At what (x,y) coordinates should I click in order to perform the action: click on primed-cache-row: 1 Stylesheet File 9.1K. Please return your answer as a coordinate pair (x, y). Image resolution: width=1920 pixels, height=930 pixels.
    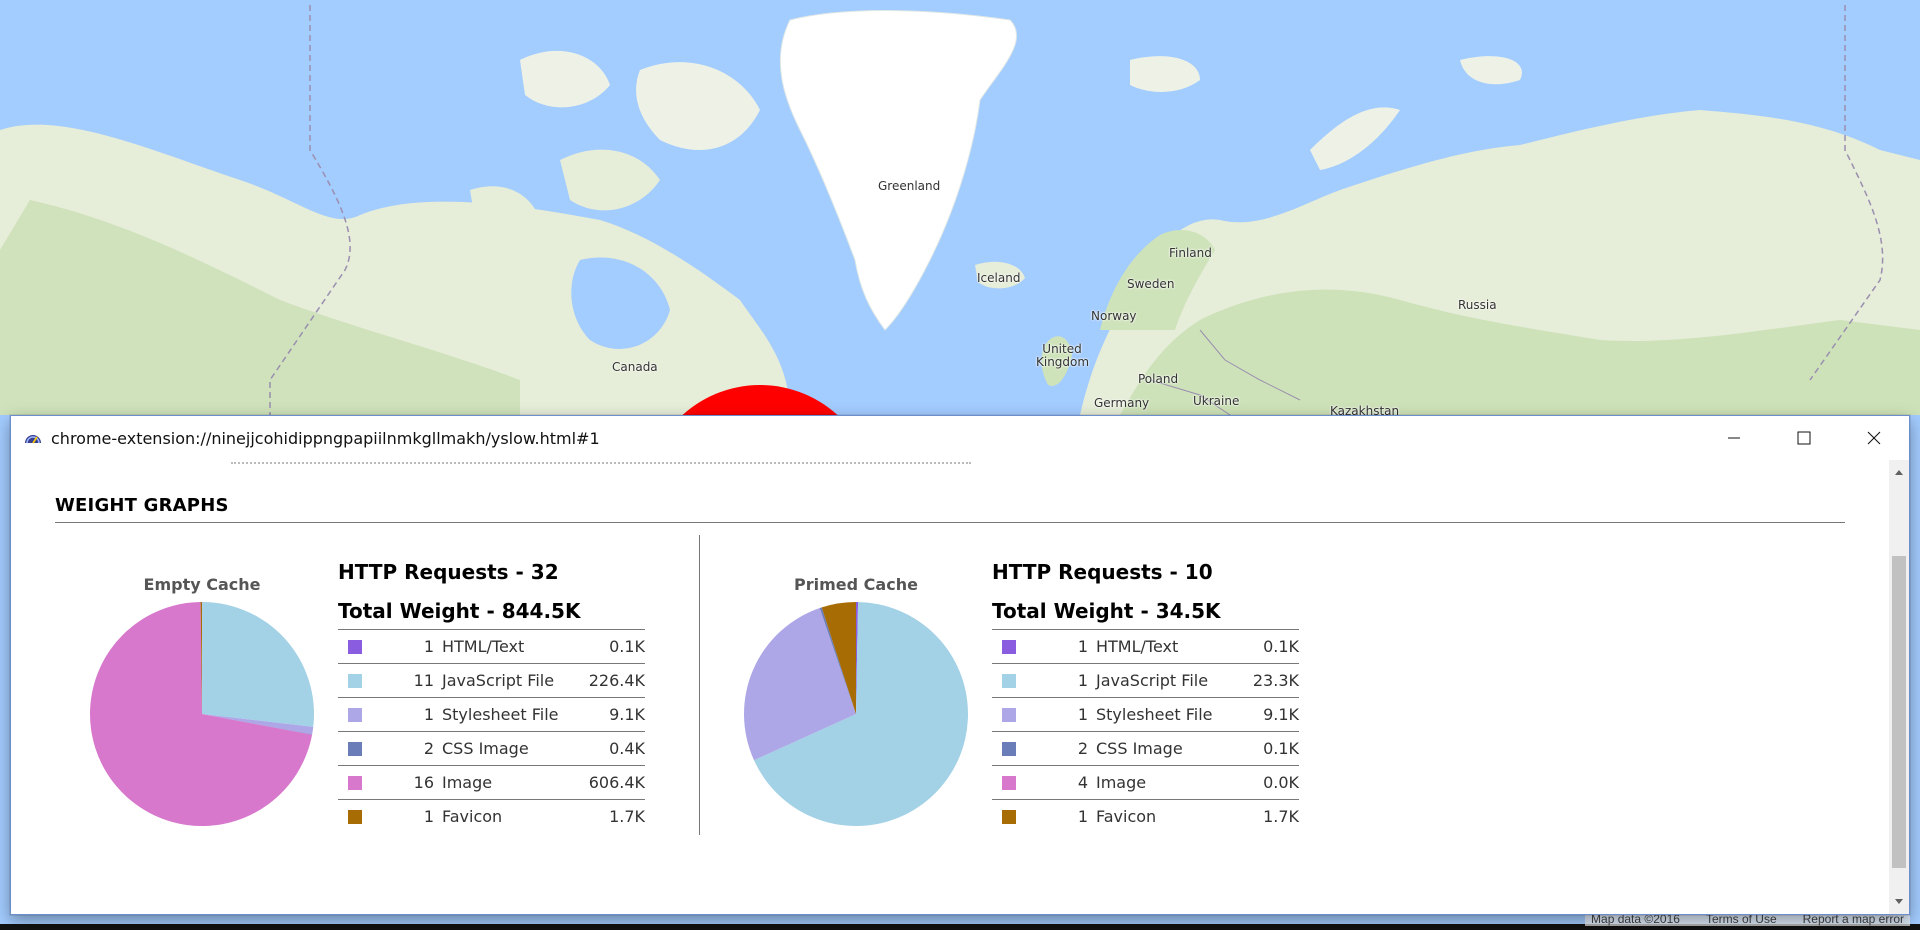
    Looking at the image, I should click on (1145, 714).